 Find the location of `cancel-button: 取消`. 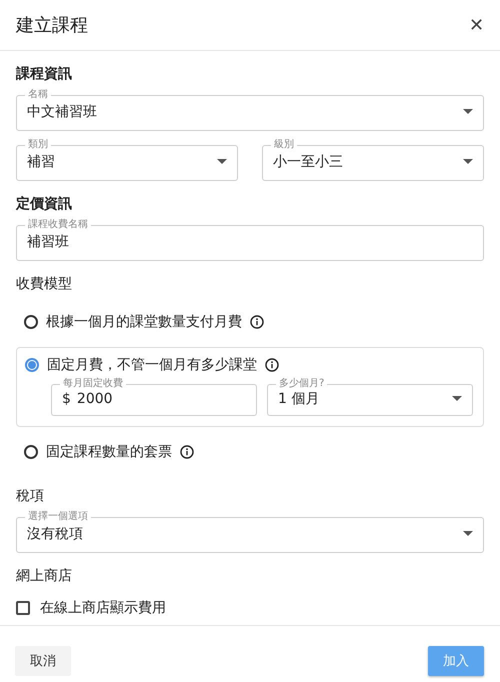

cancel-button: 取消 is located at coordinates (43, 661).